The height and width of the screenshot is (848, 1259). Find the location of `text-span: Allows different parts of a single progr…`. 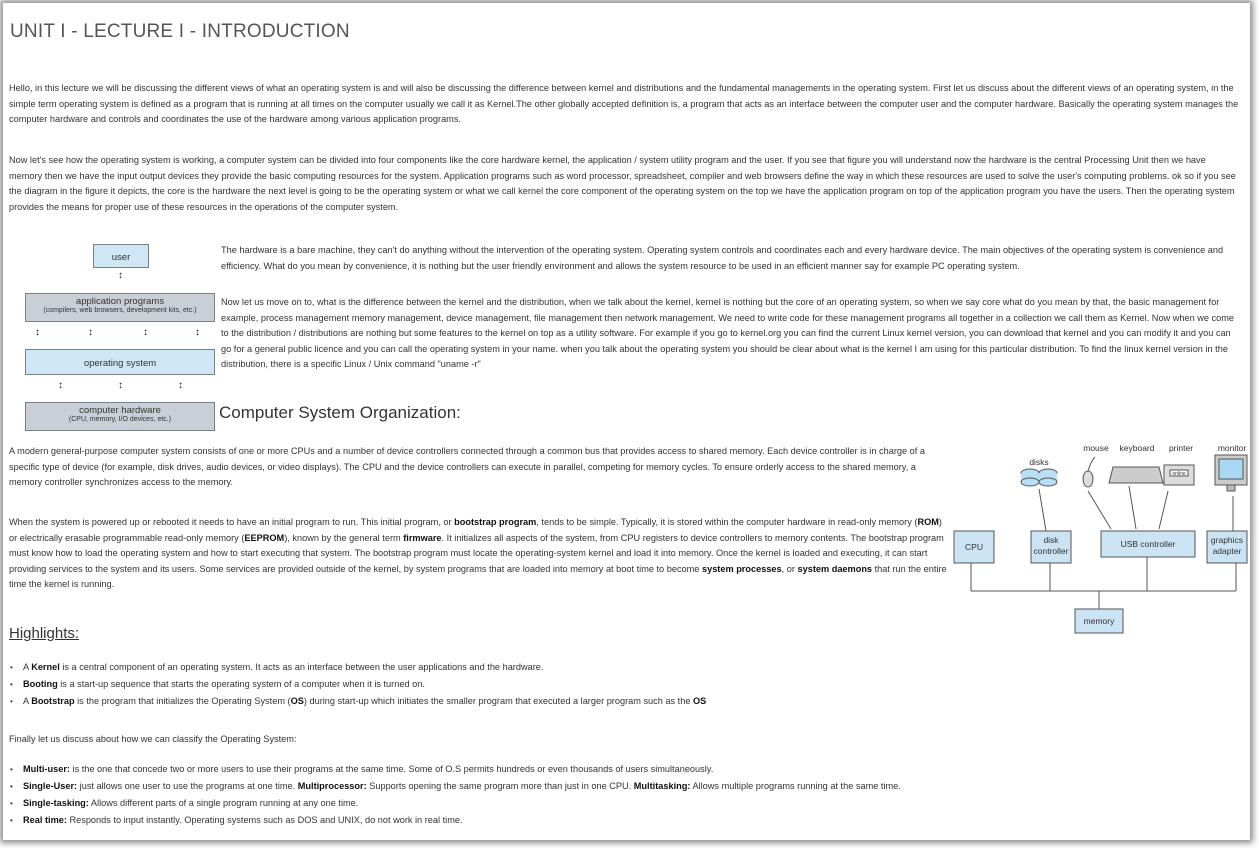

text-span: Allows different parts of a single progr… is located at coordinates (223, 803).